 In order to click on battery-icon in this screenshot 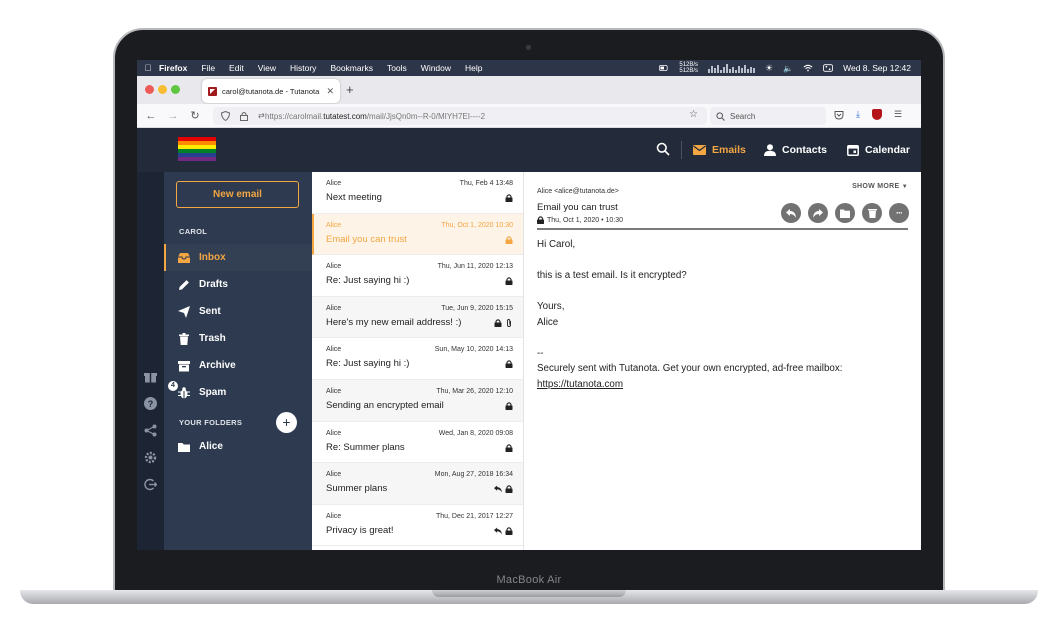, I will do `click(664, 68)`.